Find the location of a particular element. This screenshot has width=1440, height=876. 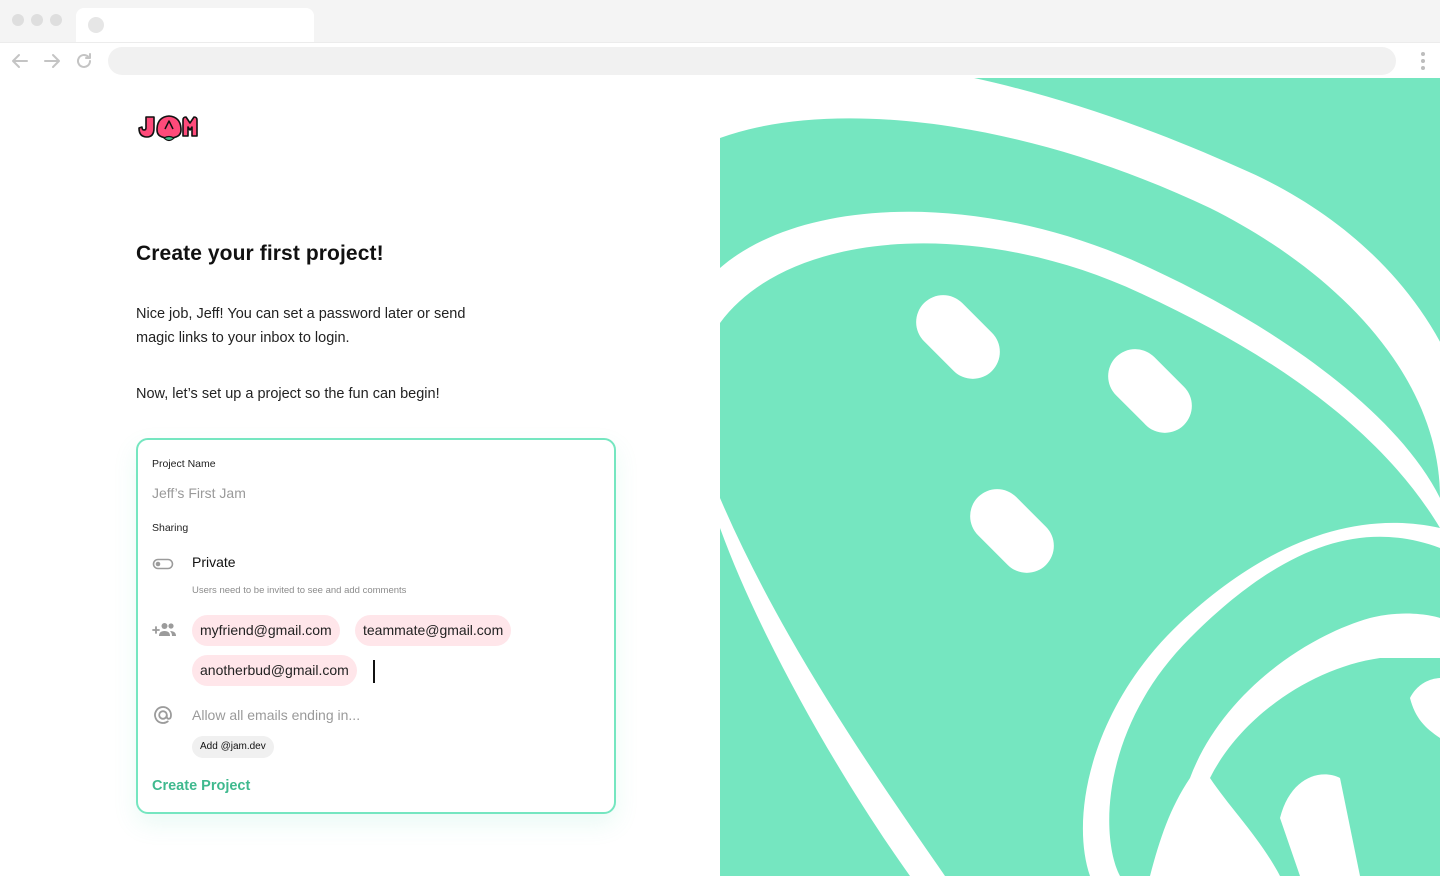

maximize-window-button is located at coordinates (56, 20).